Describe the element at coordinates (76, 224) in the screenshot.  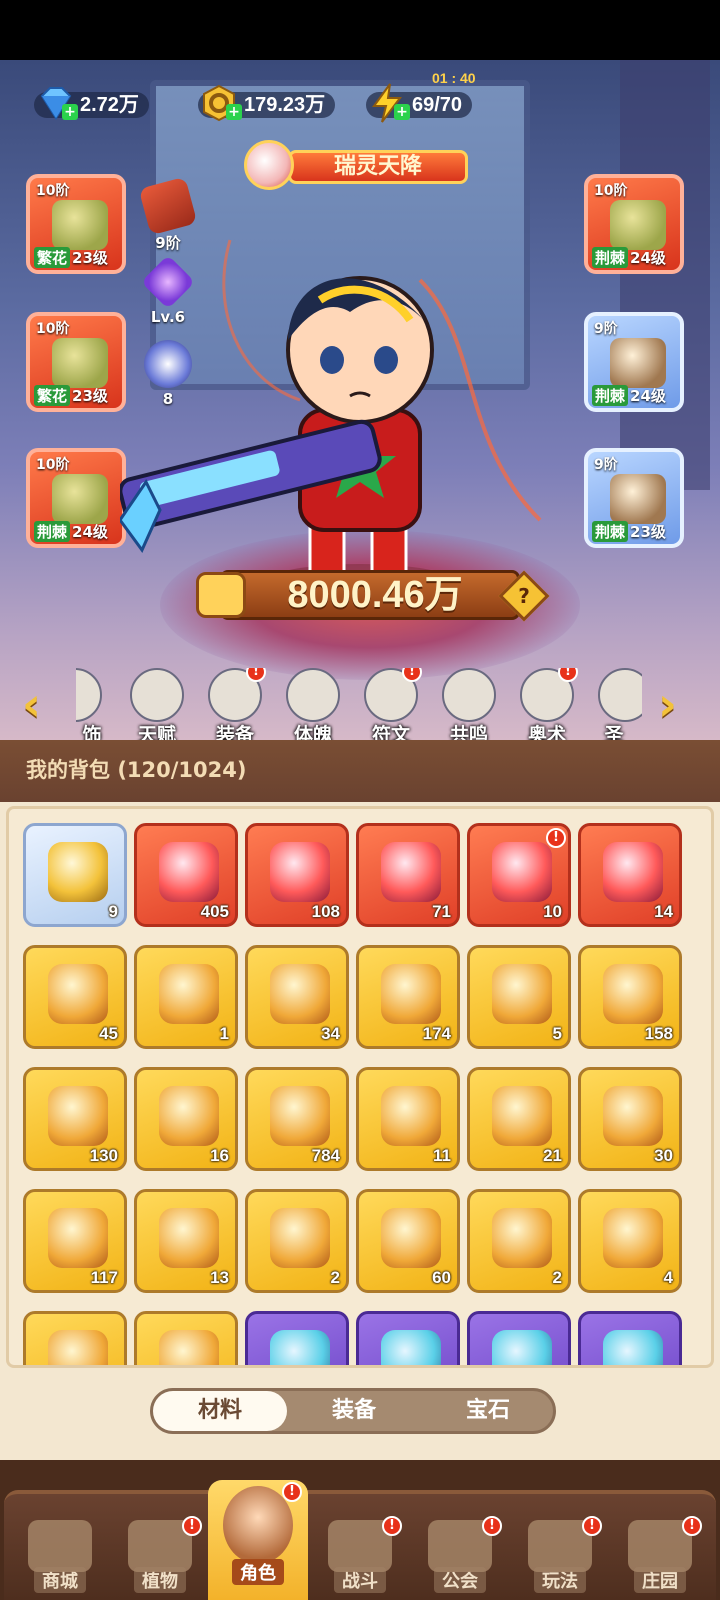
I see `equip-slot-hat: 10阶 繁花 23级` at that location.